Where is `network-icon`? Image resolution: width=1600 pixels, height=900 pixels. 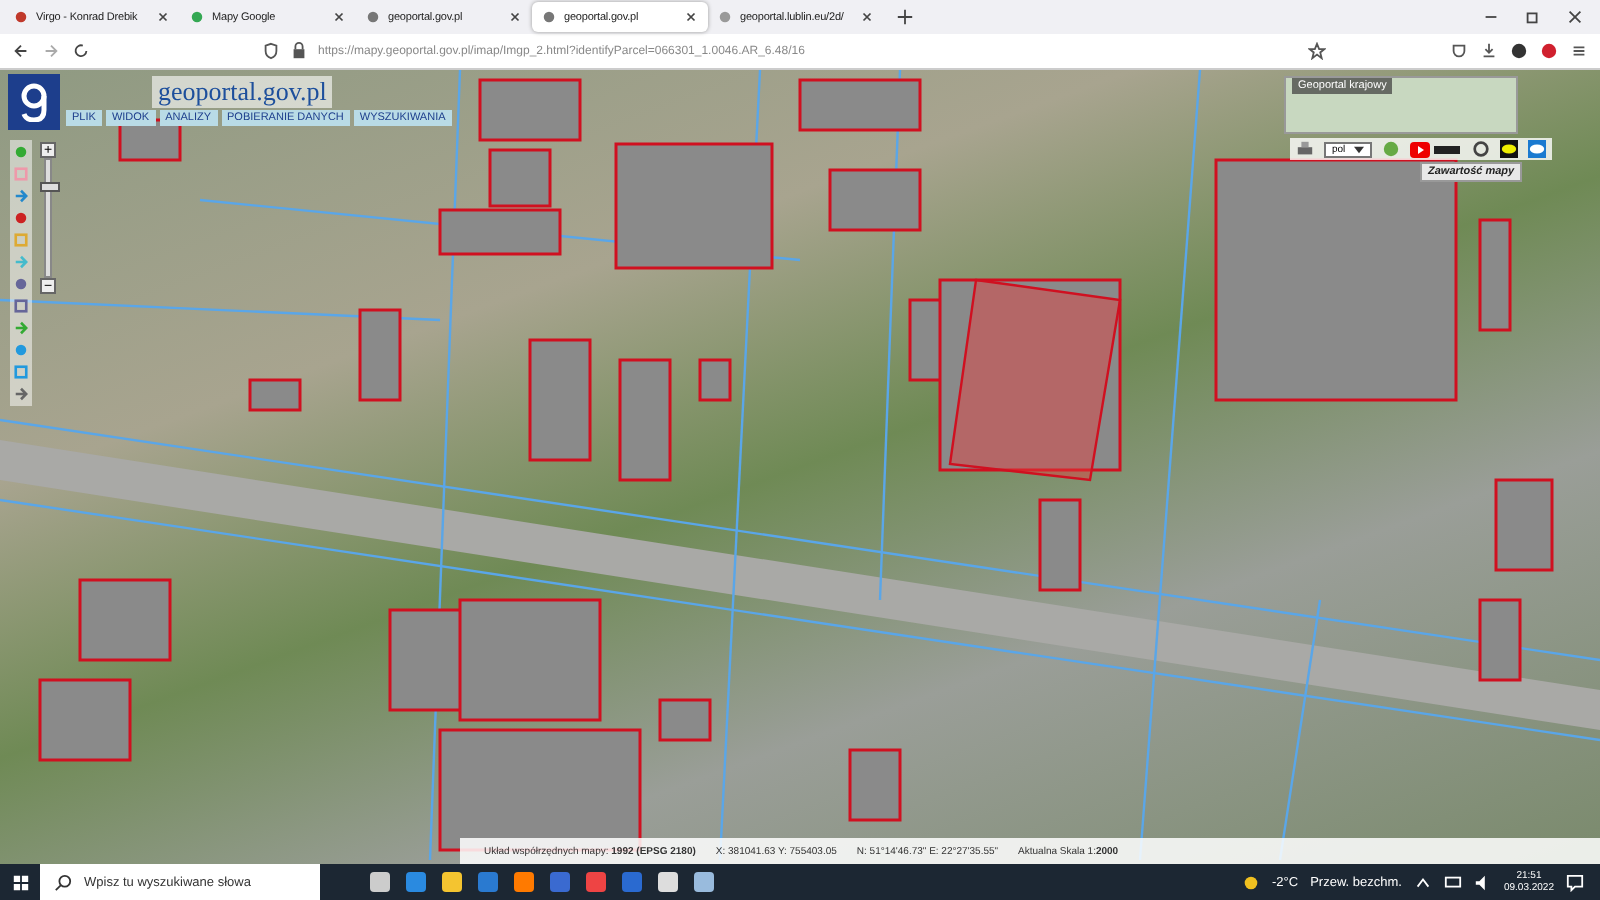 network-icon is located at coordinates (1452, 882).